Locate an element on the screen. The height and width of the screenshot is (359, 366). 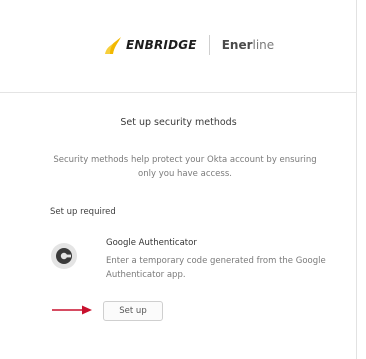
enerline-wordmark: Enerline is located at coordinates (248, 45).